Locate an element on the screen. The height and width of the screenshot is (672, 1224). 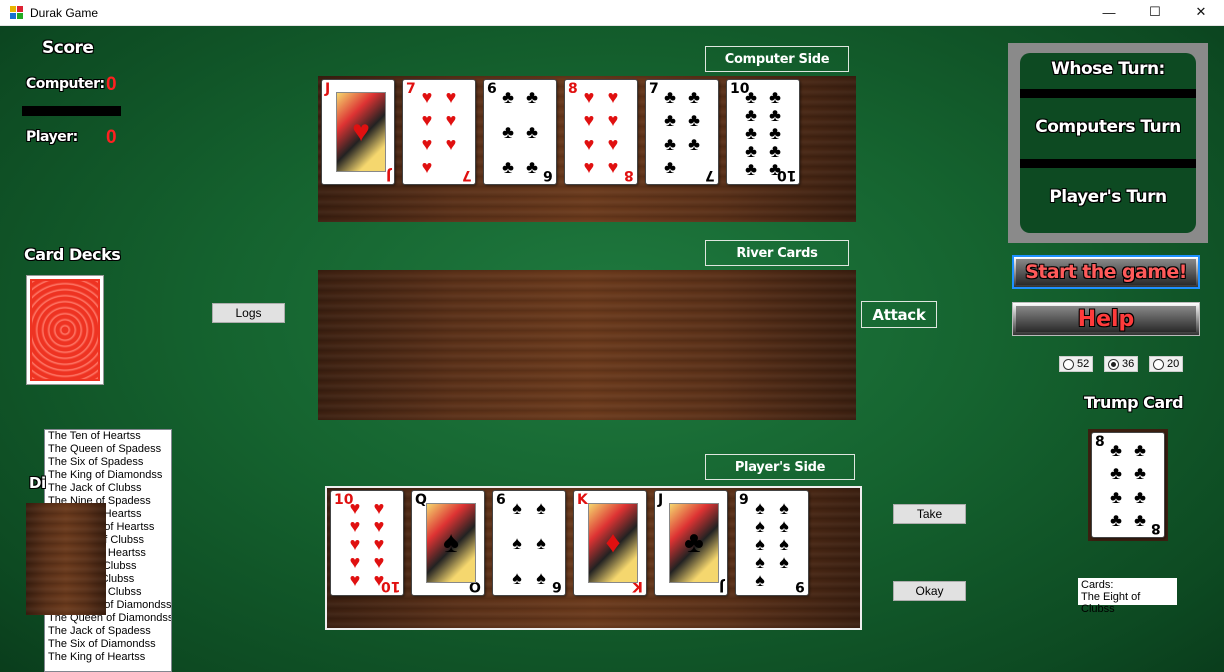
whose-turn-heading: Whose Turn: is located at coordinates (1108, 69).